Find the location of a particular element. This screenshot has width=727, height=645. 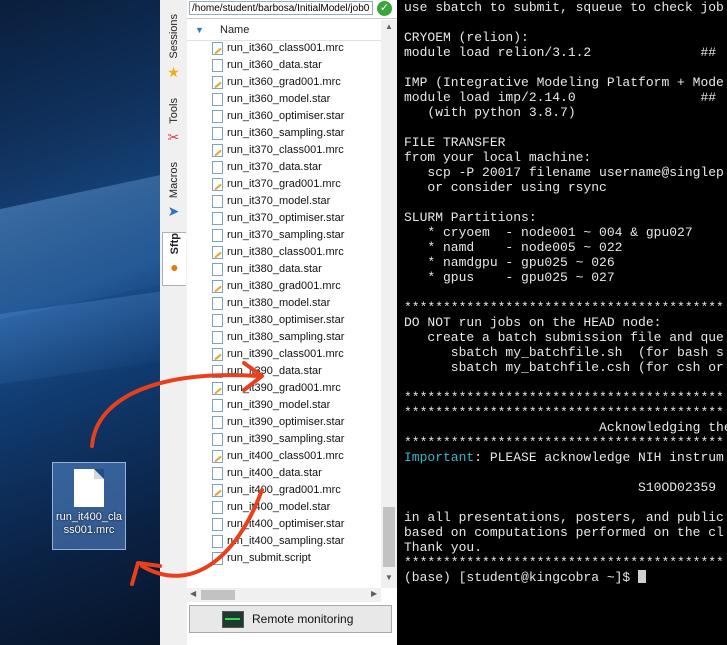

path-input is located at coordinates (281, 8).